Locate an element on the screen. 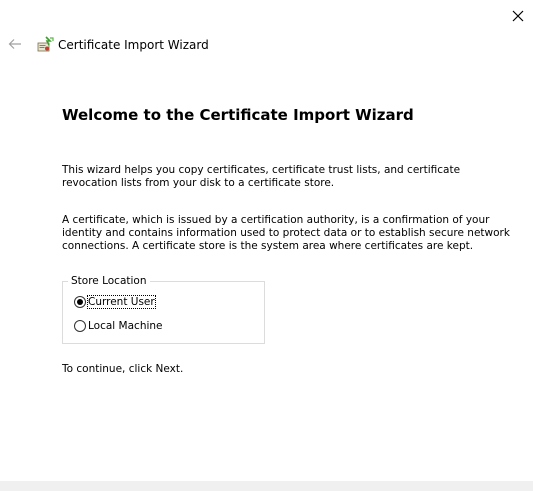 This screenshot has height=491, width=533. window-title: Certificate Import Wizard is located at coordinates (133, 45).